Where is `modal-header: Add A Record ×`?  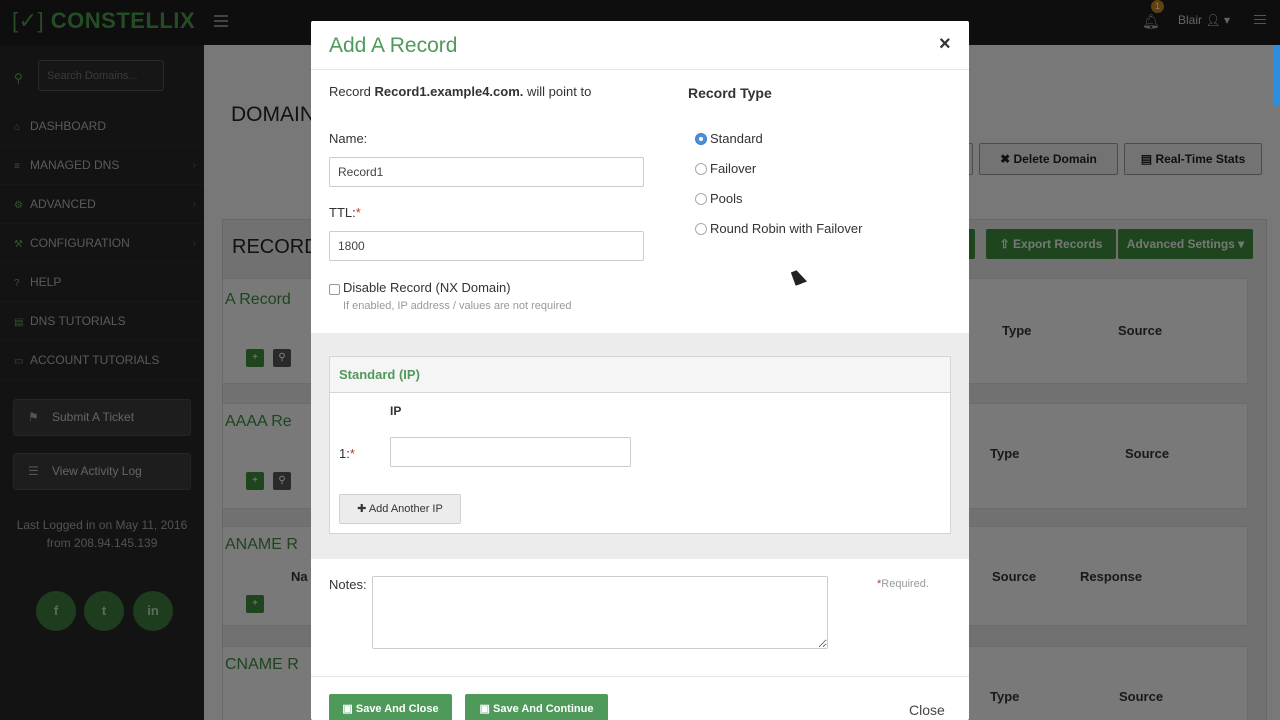
modal-header: Add A Record × is located at coordinates (640, 45).